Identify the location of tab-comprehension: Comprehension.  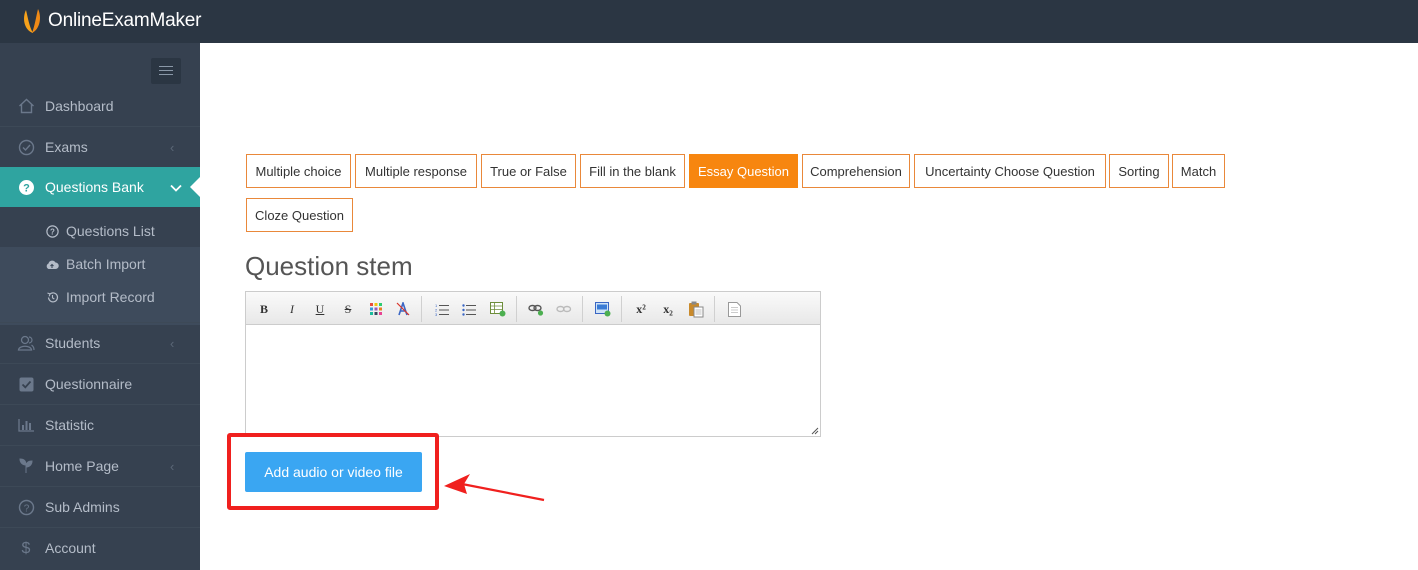
(856, 171).